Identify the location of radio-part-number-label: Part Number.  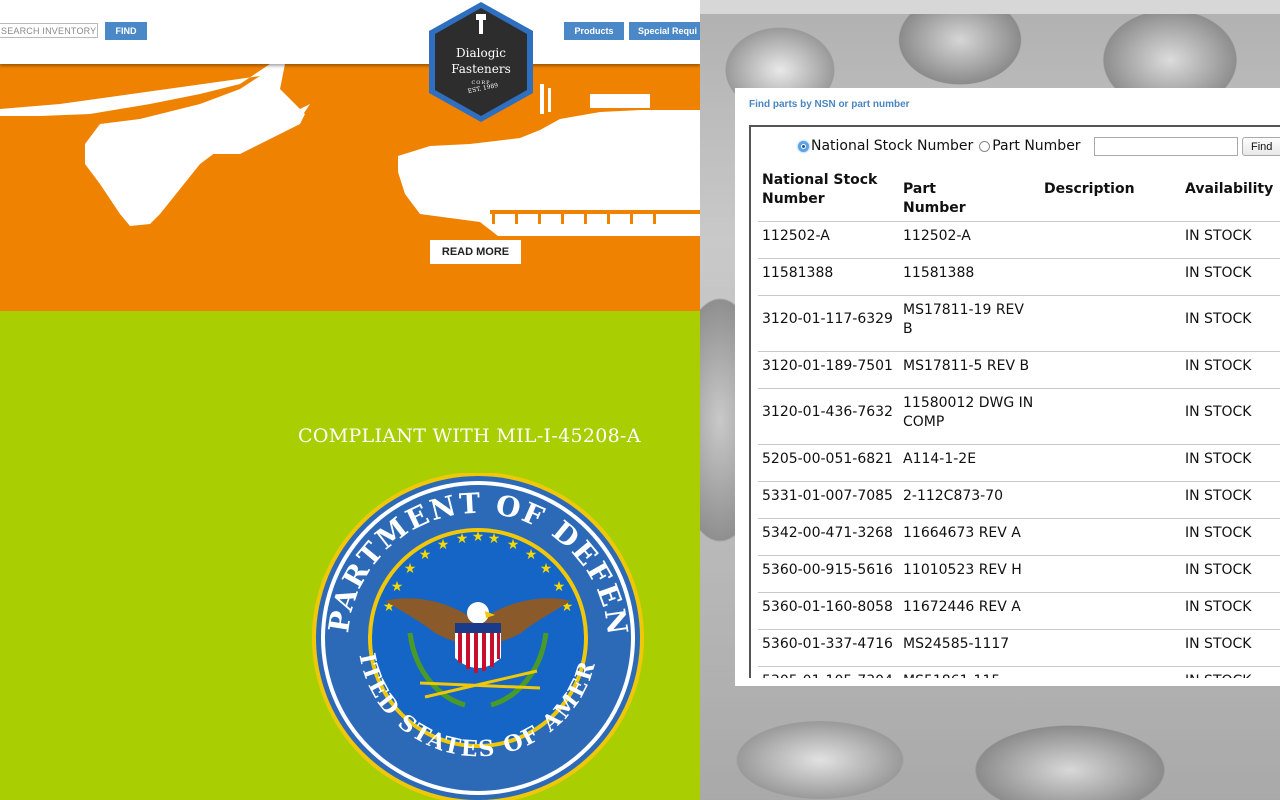
(1036, 146).